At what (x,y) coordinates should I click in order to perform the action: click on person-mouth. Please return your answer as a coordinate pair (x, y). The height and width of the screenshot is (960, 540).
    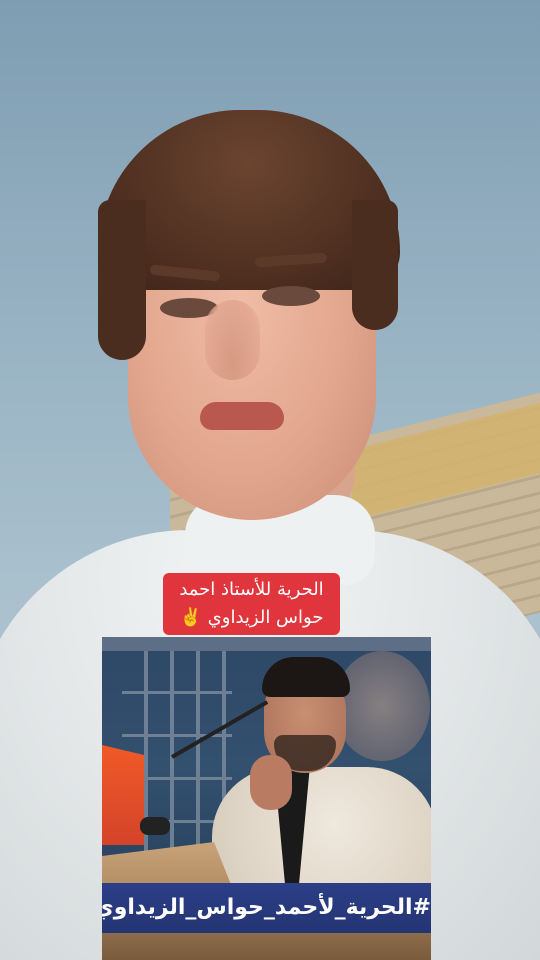
    Looking at the image, I should click on (242, 416).